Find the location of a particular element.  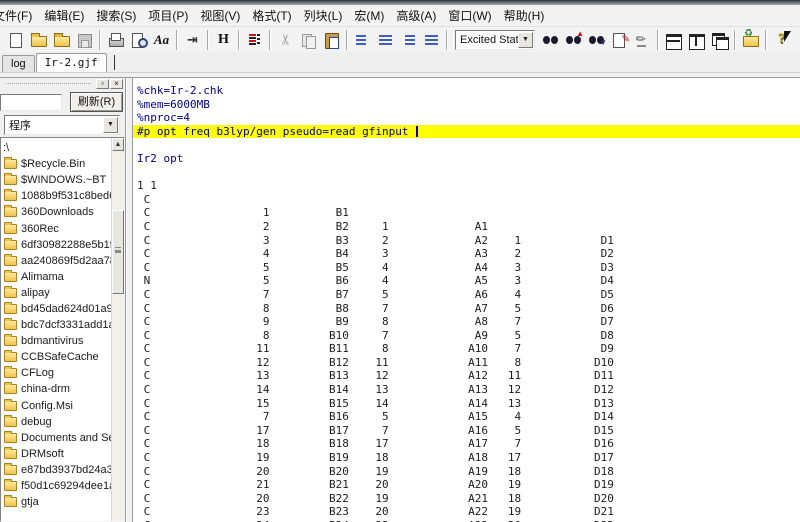

wrap-convert-icon: ⇥ is located at coordinates (192, 40).